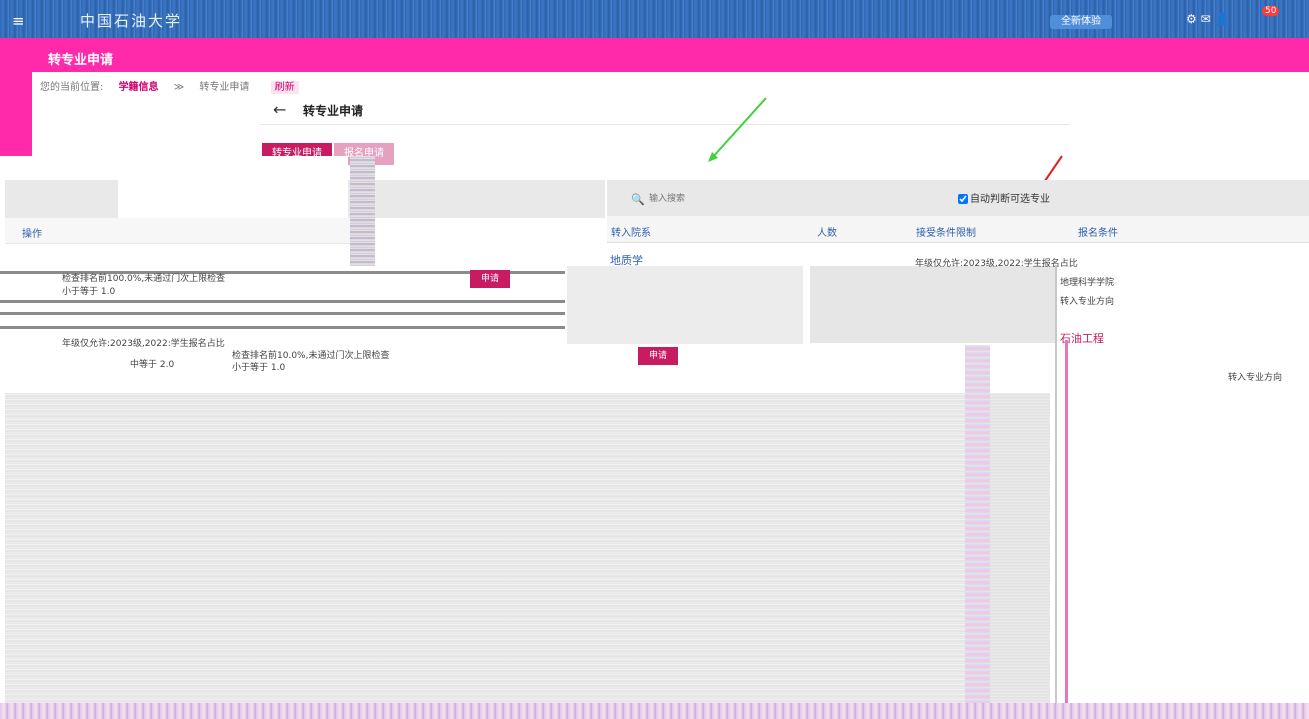 This screenshot has width=1309, height=719. Describe the element at coordinates (89, 292) in the screenshot. I see `row1-limit-text: 小于等于 1.0` at that location.